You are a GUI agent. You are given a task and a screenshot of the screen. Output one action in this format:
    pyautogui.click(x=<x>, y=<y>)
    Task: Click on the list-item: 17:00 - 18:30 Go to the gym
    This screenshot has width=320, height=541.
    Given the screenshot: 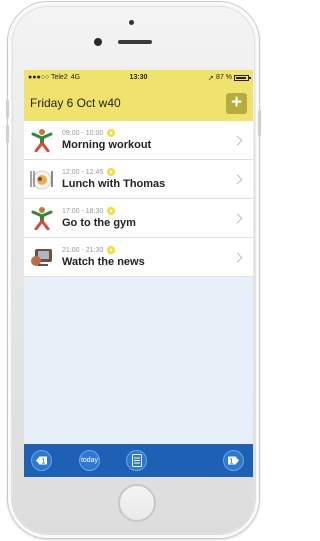 What is the action you would take?
    pyautogui.click(x=138, y=218)
    